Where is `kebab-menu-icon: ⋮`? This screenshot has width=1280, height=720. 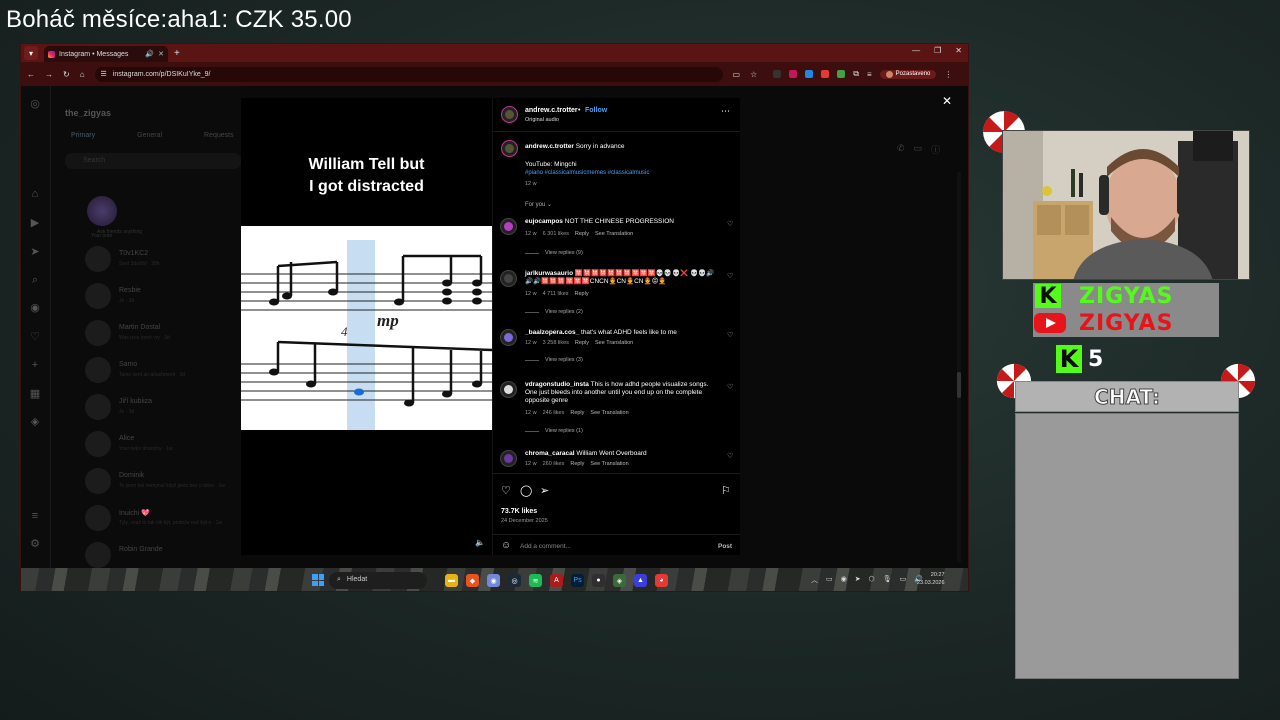 kebab-menu-icon: ⋮ is located at coordinates (948, 74).